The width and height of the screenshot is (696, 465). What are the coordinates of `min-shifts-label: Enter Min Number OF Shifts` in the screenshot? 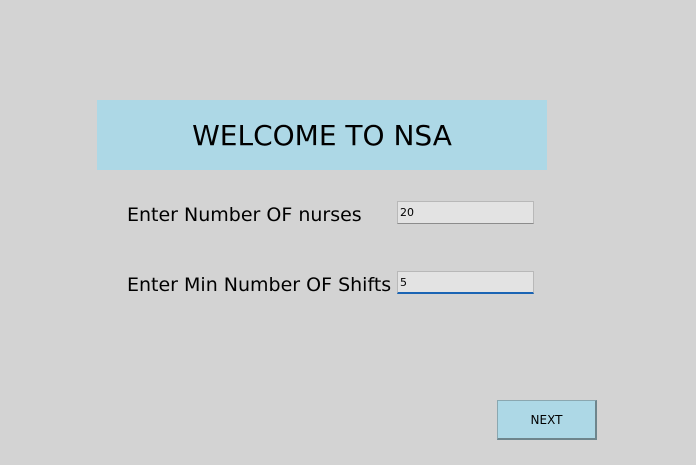 It's located at (259, 285).